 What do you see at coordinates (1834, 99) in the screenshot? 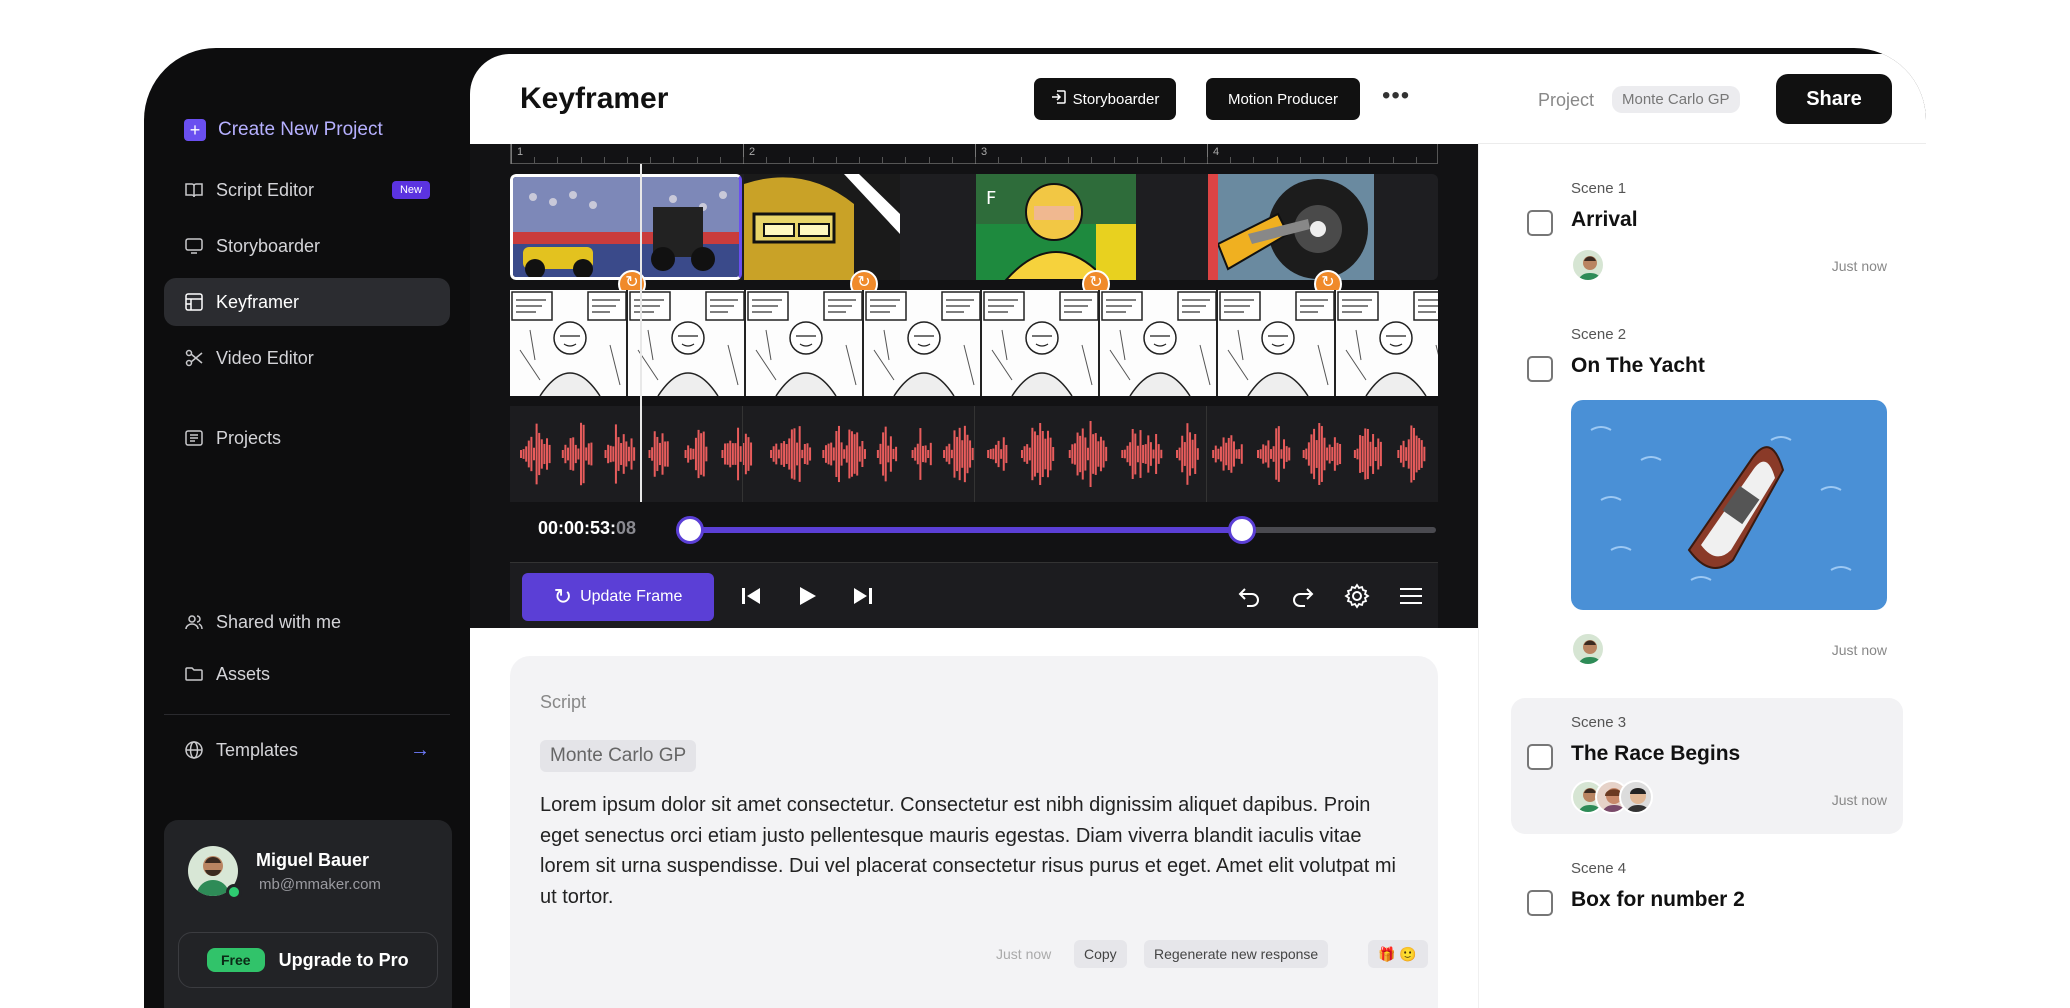
I see `share-button: Share` at bounding box center [1834, 99].